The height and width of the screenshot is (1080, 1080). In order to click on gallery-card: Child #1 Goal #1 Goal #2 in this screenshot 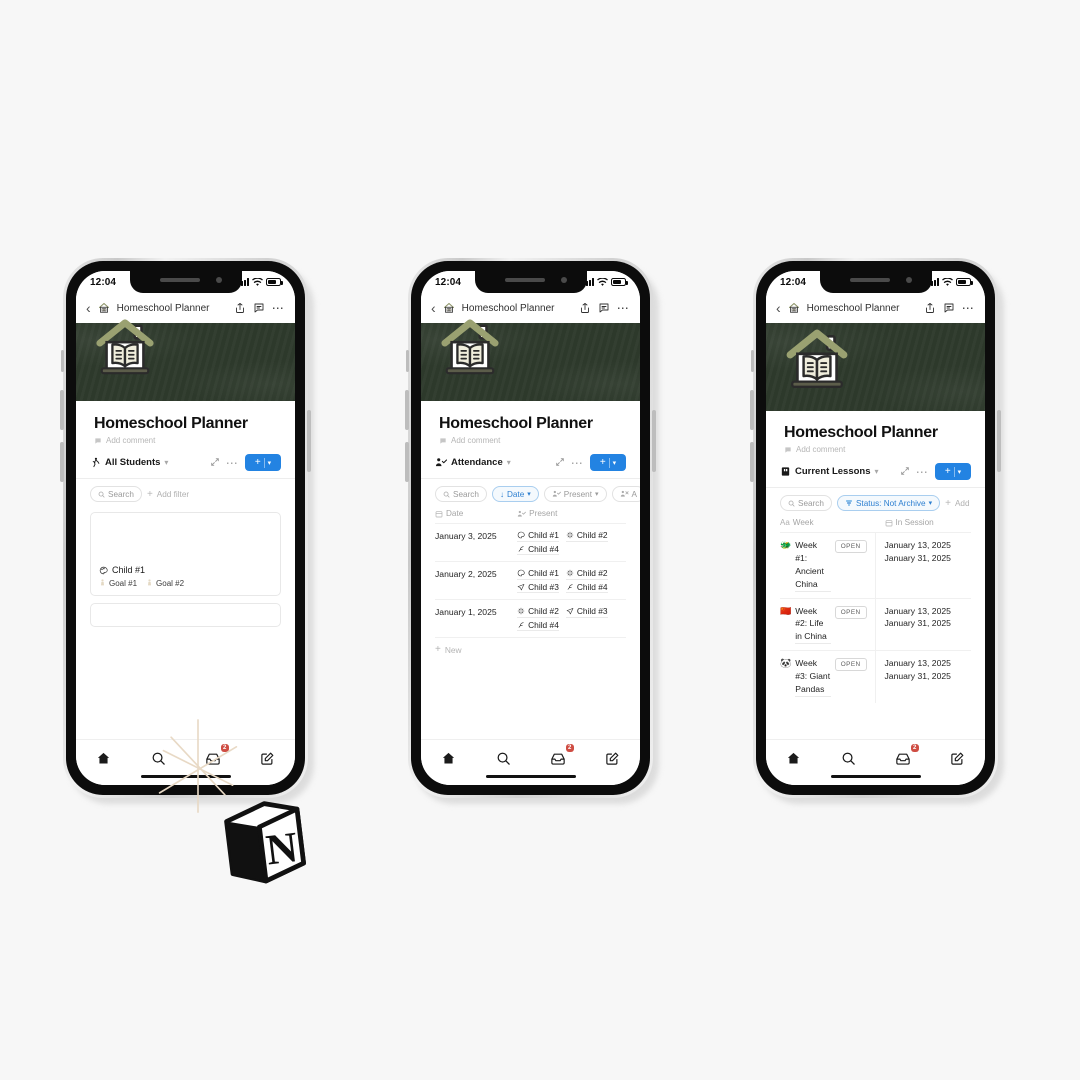, I will do `click(185, 554)`.